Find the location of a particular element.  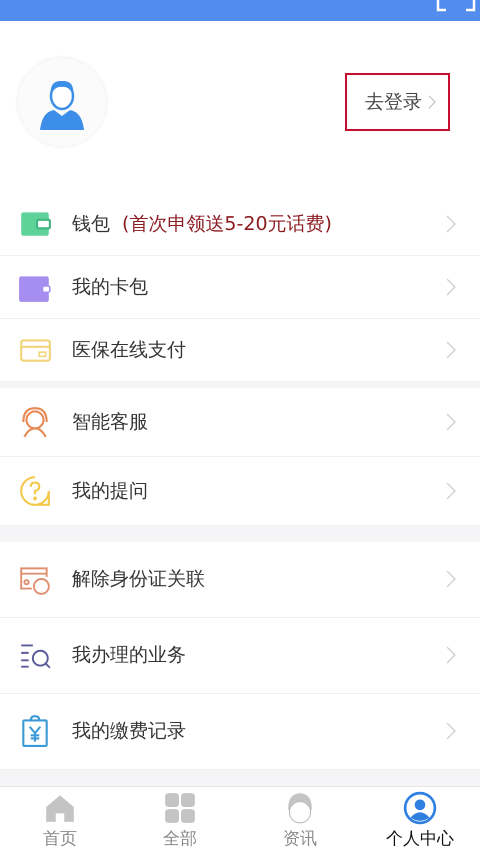

menu-item: 我办理的业务 is located at coordinates (240, 656).